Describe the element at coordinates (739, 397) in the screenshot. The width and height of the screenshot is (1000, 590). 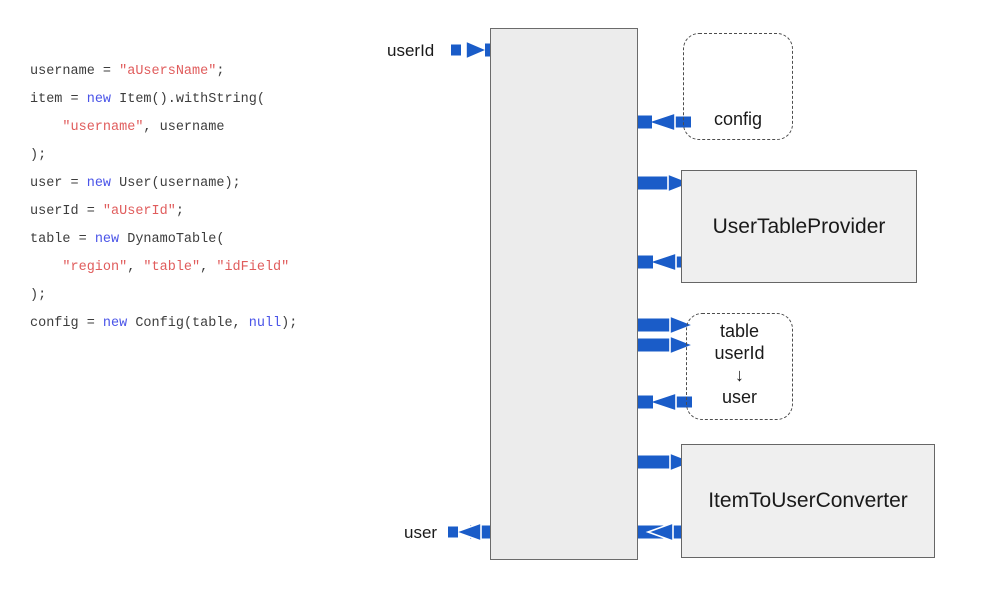
I see `node-line-user: user` at that location.